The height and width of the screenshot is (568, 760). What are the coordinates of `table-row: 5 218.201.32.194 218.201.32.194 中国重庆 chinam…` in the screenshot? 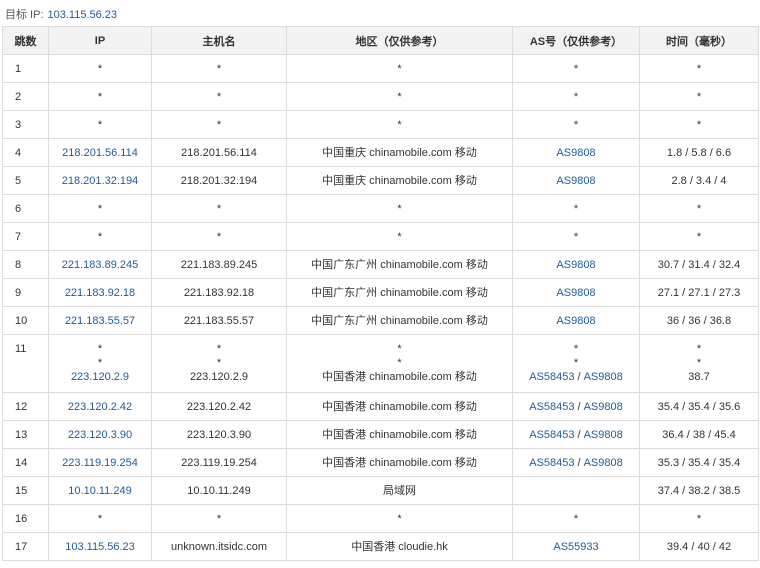 It's located at (380, 180).